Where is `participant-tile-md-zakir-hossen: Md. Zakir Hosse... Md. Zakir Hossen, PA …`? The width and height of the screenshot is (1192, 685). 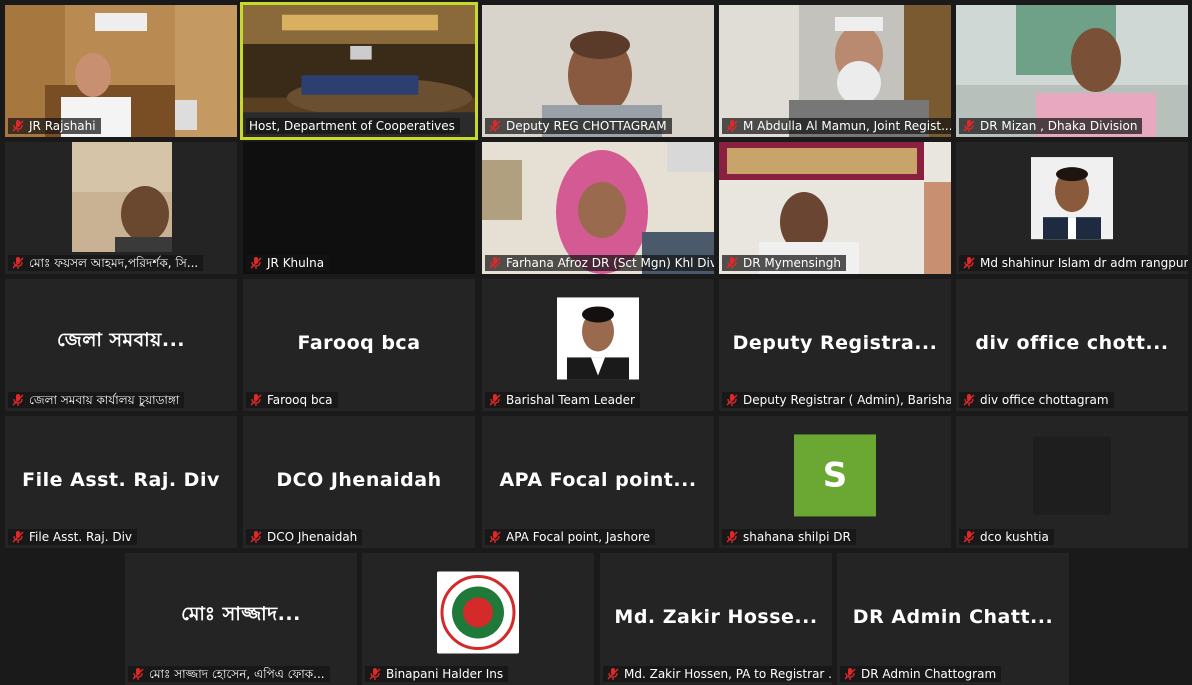
participant-tile-md-zakir-hossen: Md. Zakir Hosse... Md. Zakir Hossen, PA … is located at coordinates (716, 619).